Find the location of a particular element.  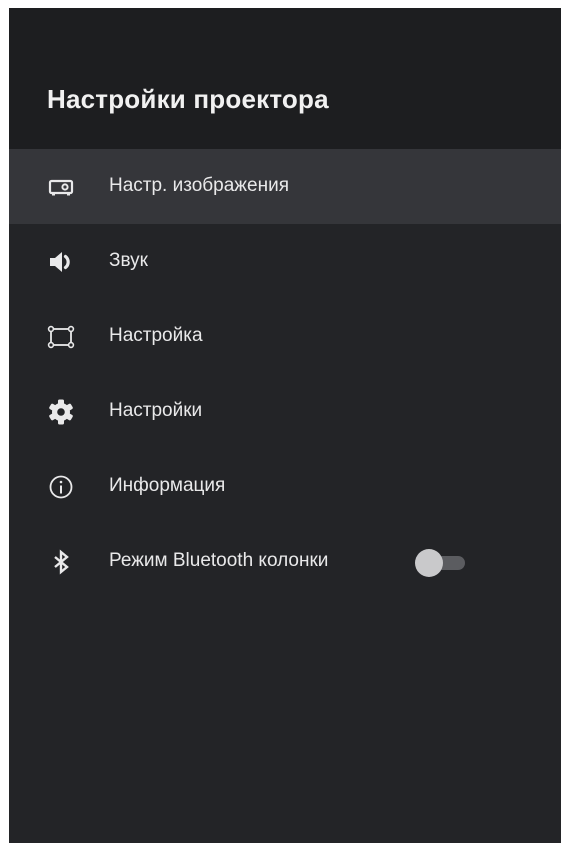

bluetooth-icon is located at coordinates (61, 562).